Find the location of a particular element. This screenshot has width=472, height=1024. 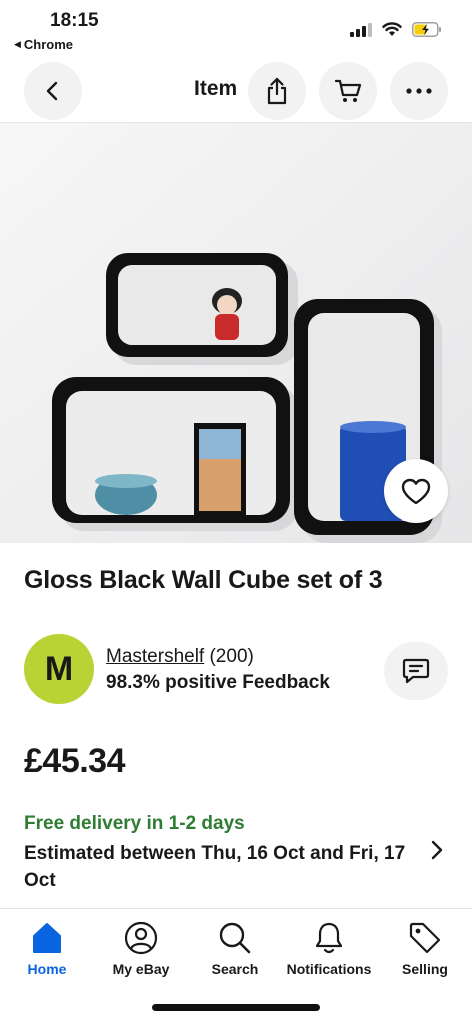

chevron-right-icon is located at coordinates (437, 850).